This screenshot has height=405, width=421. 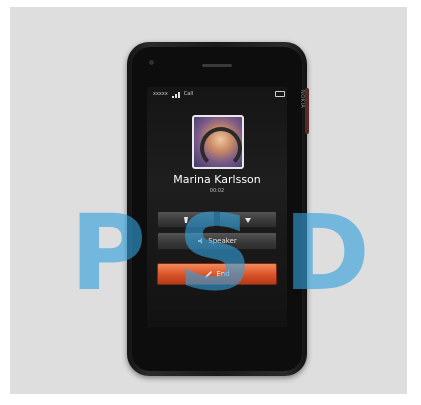 I want to click on battery-icon, so click(x=280, y=94).